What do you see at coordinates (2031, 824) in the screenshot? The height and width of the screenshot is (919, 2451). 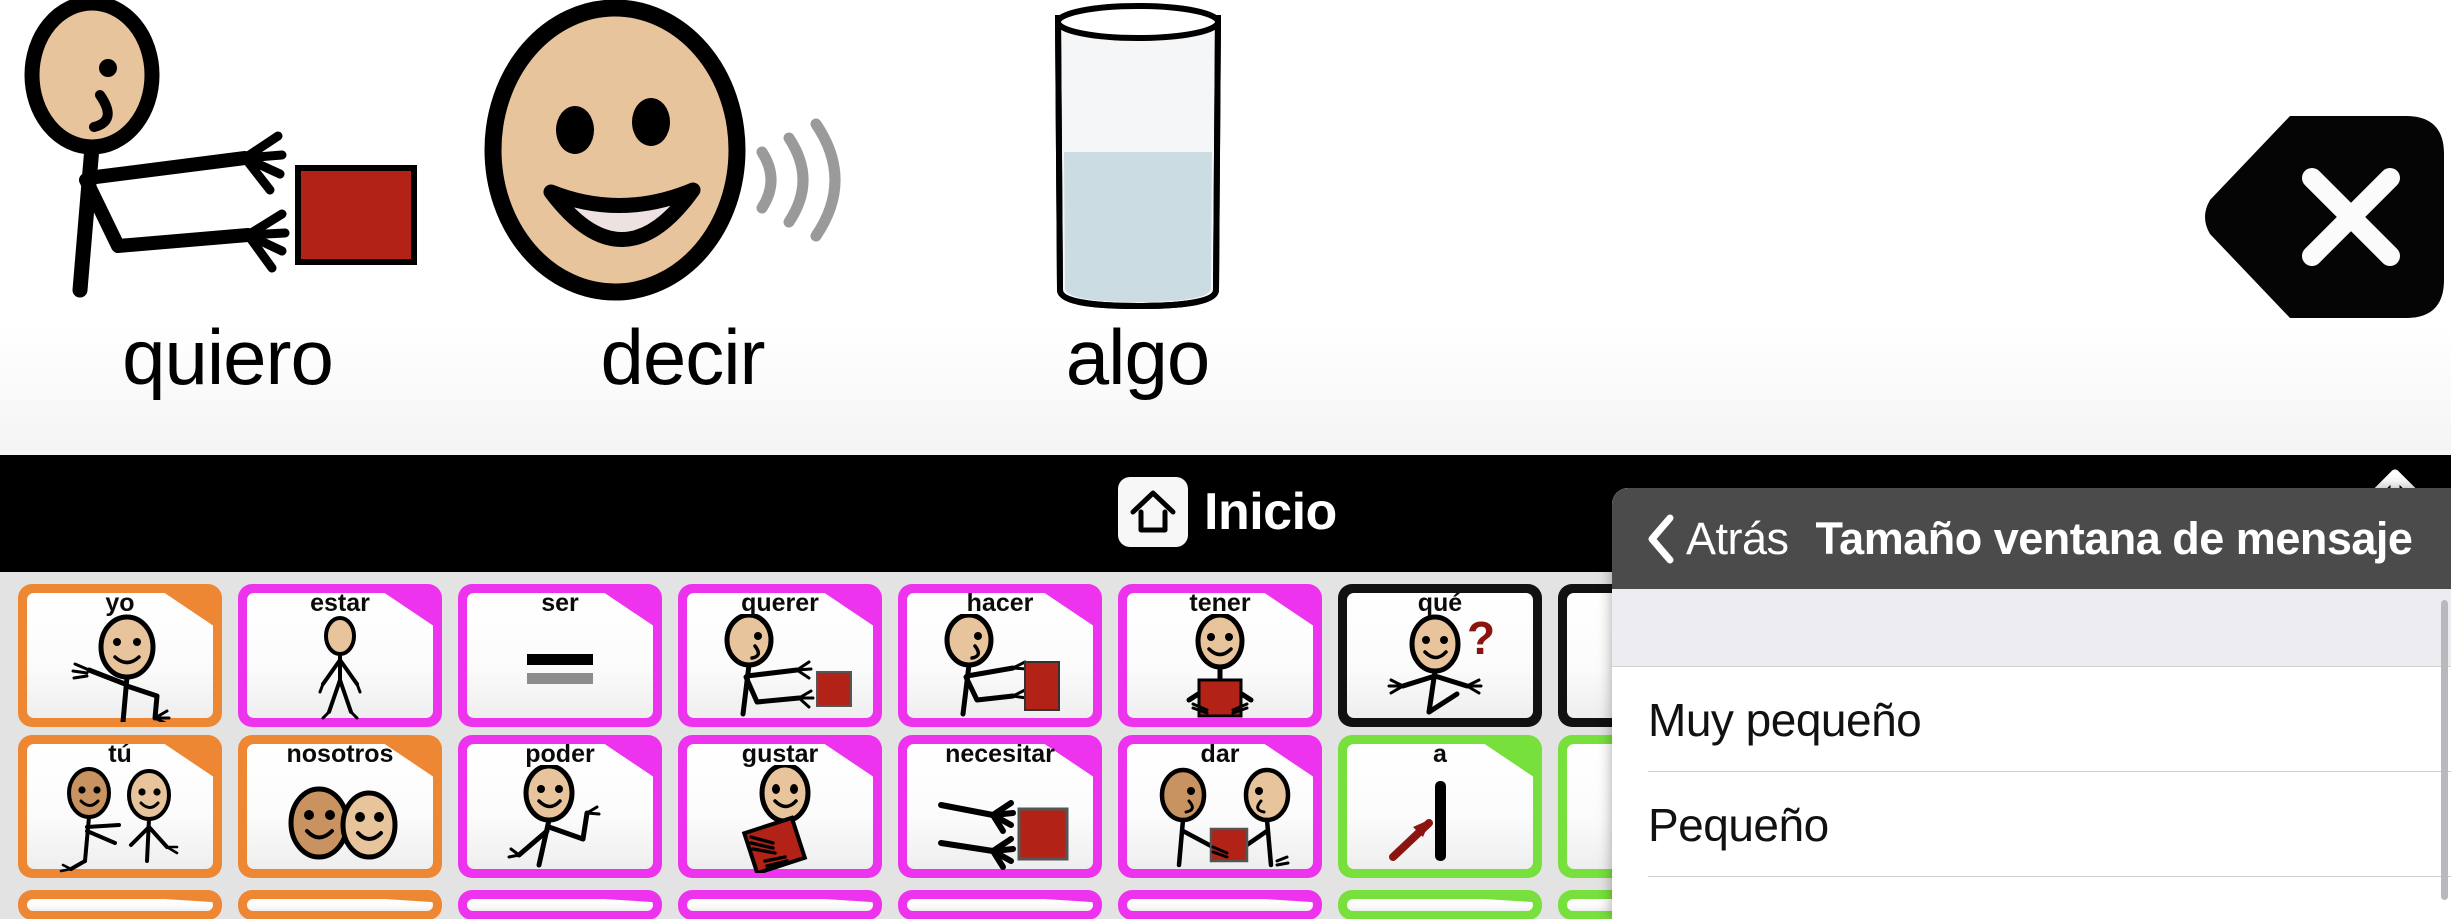 I see `popover-option-row: Pequeño` at bounding box center [2031, 824].